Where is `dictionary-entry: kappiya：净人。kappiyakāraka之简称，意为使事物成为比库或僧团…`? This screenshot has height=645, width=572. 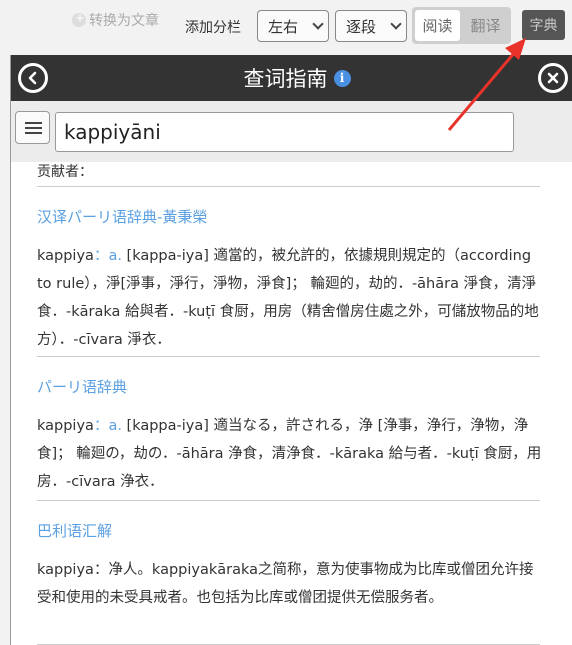 dictionary-entry: kappiya：净人。kappiyakāraka之简称，意为使事物成为比库或僧团… is located at coordinates (289, 584).